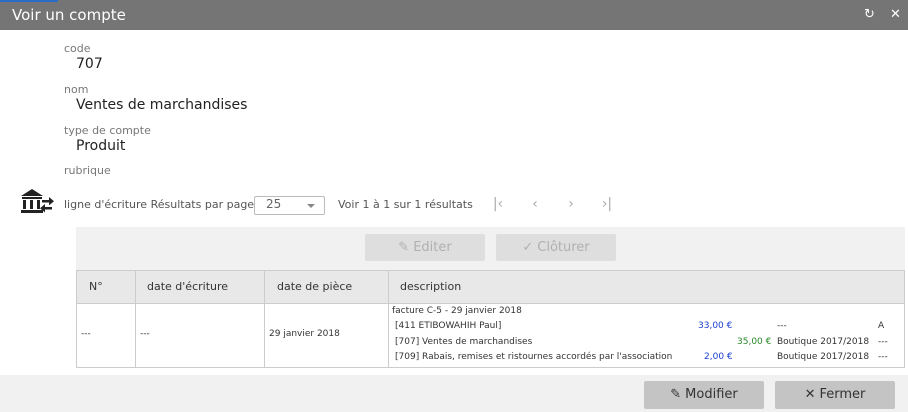  I want to click on col-num, so click(106, 319).